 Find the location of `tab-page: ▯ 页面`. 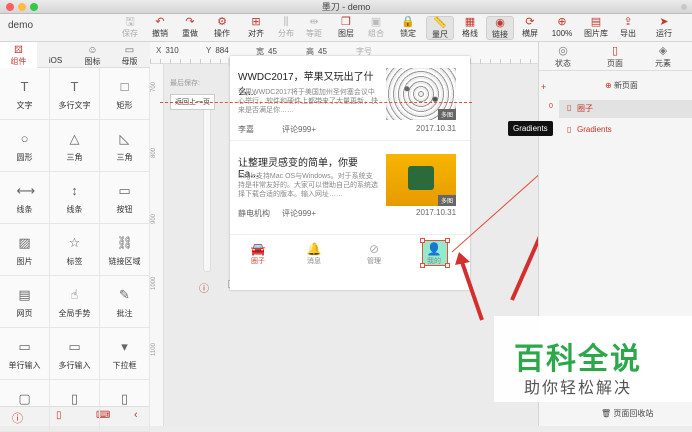

tab-page: ▯ 页面 is located at coordinates (615, 56).